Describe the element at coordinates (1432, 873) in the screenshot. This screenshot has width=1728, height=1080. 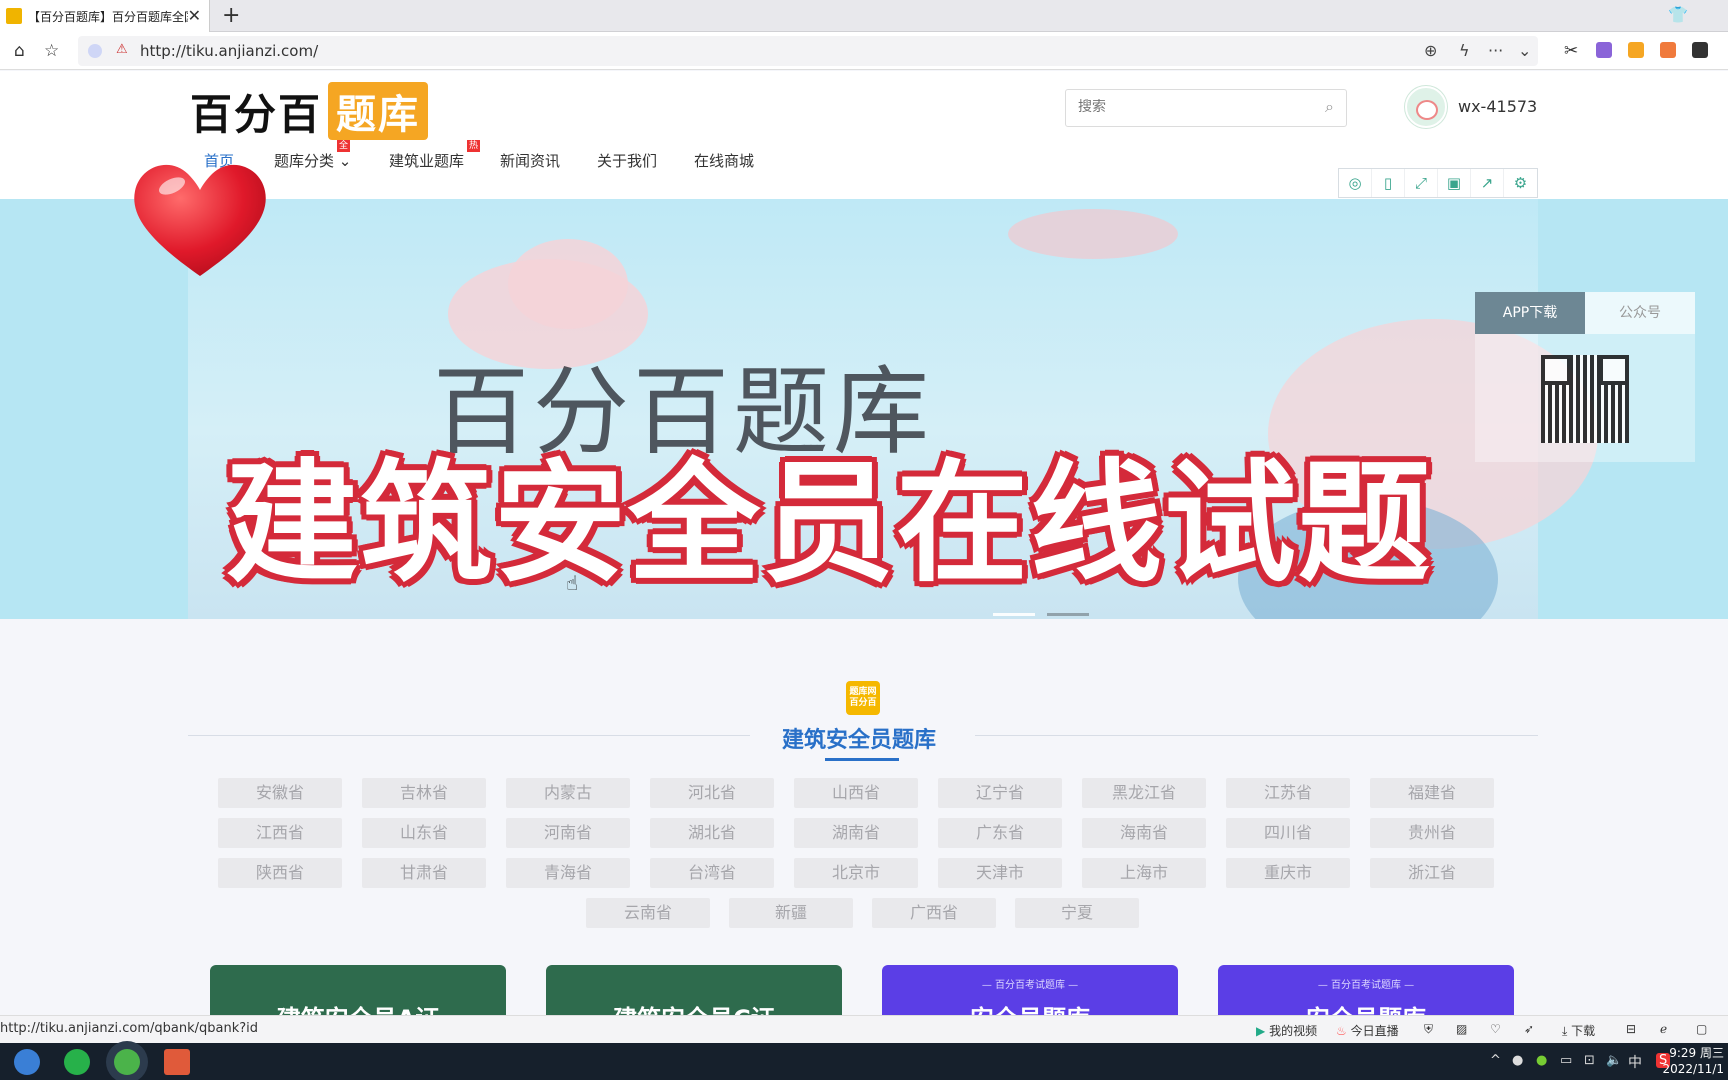
I see `province-button: 浙江省` at that location.